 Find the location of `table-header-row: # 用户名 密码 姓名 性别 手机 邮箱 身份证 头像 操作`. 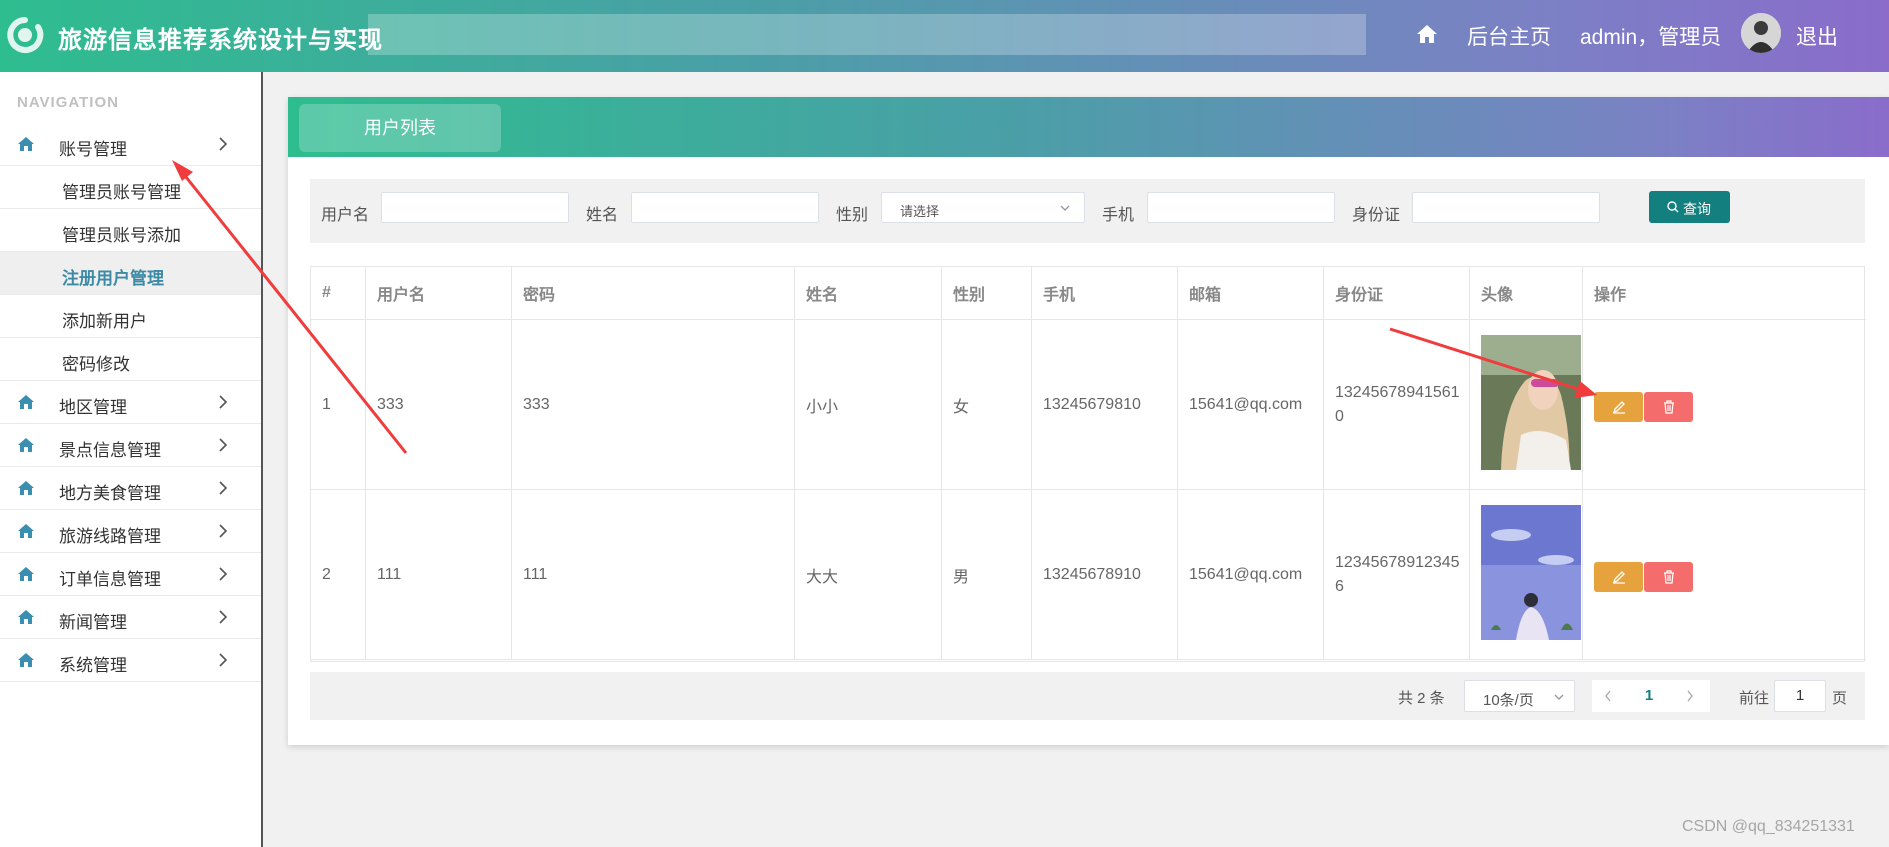

table-header-row: # 用户名 密码 姓名 性别 手机 邮箱 身份证 头像 操作 is located at coordinates (1088, 293).